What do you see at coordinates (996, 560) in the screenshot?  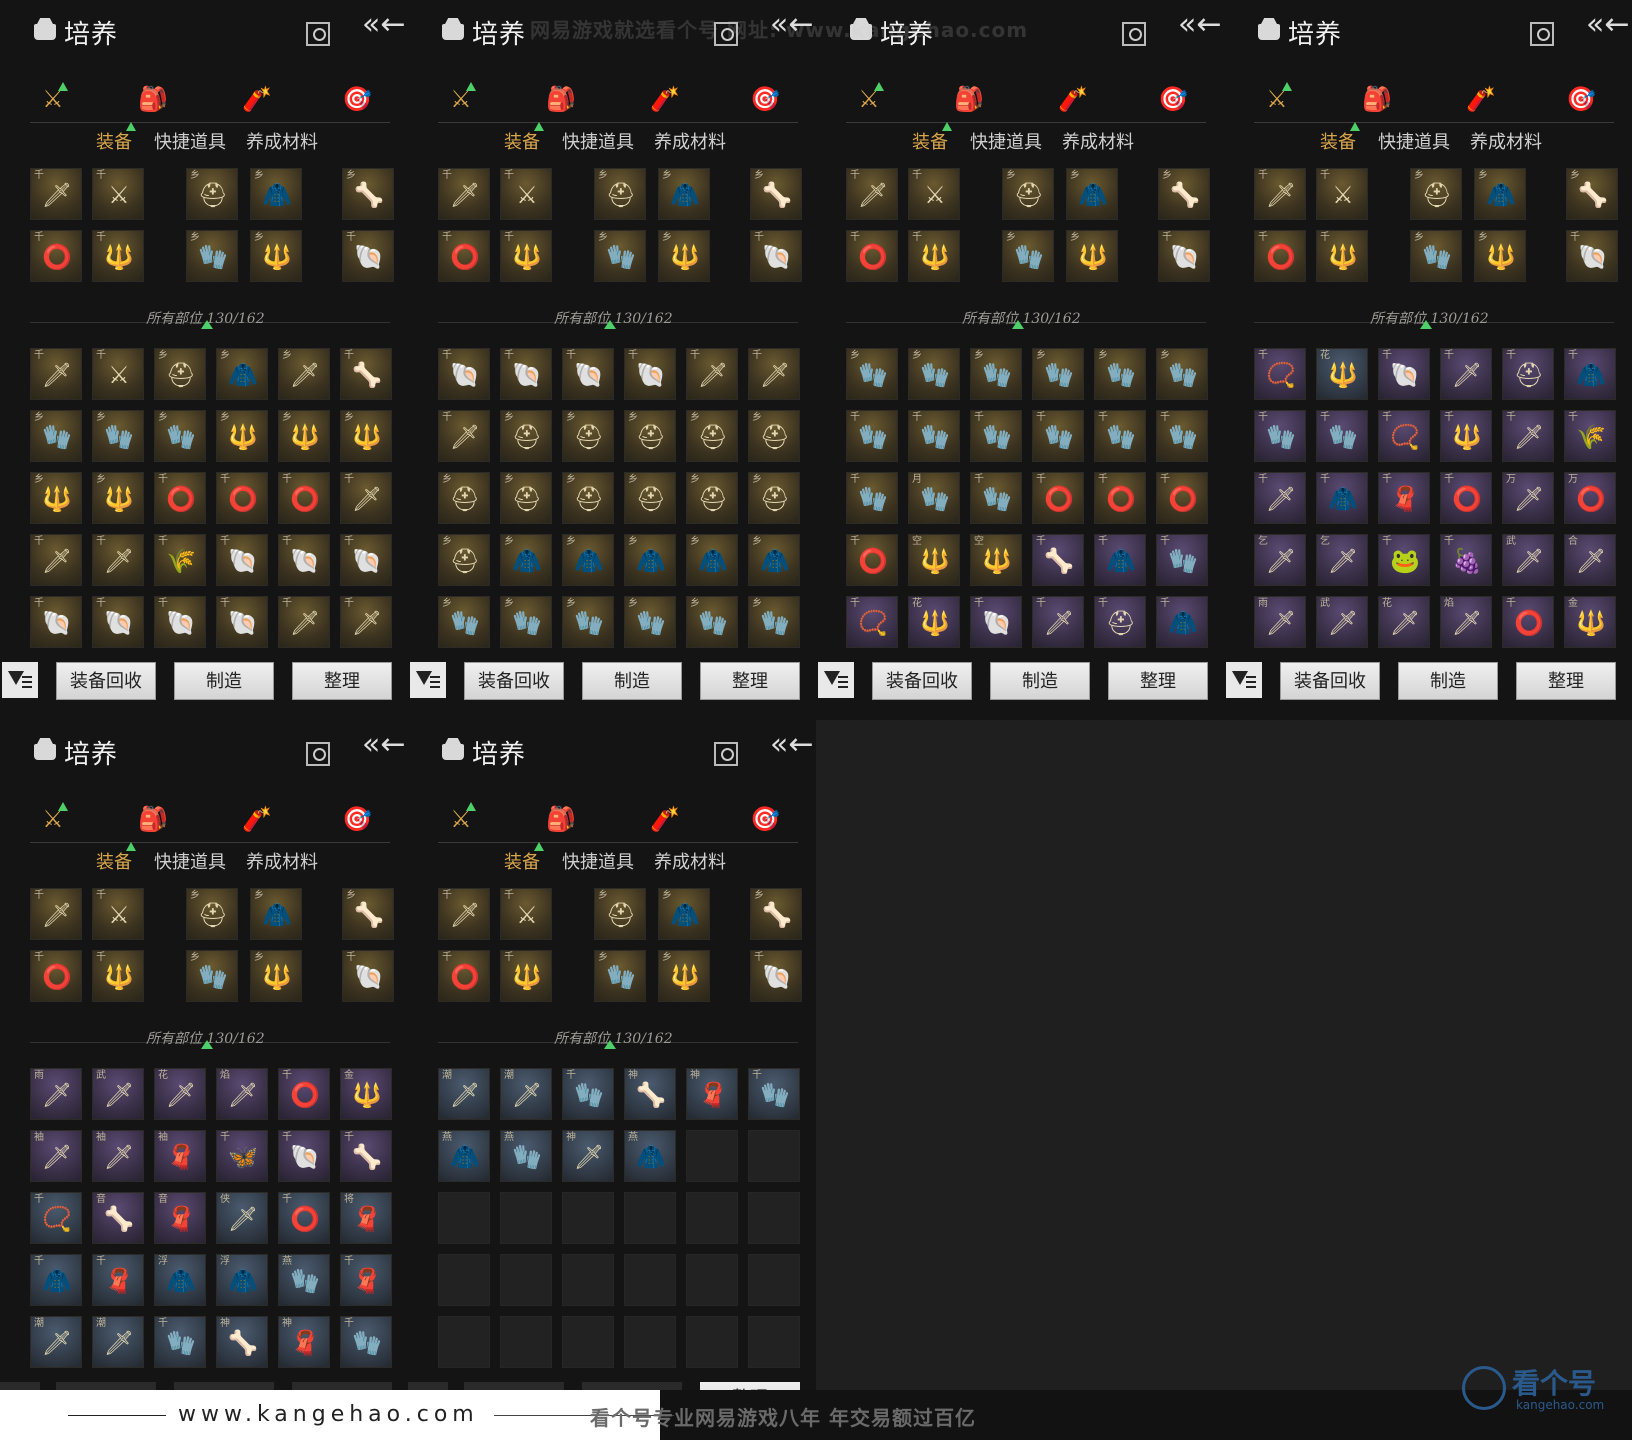 I see `item-slot: 空 🔱` at bounding box center [996, 560].